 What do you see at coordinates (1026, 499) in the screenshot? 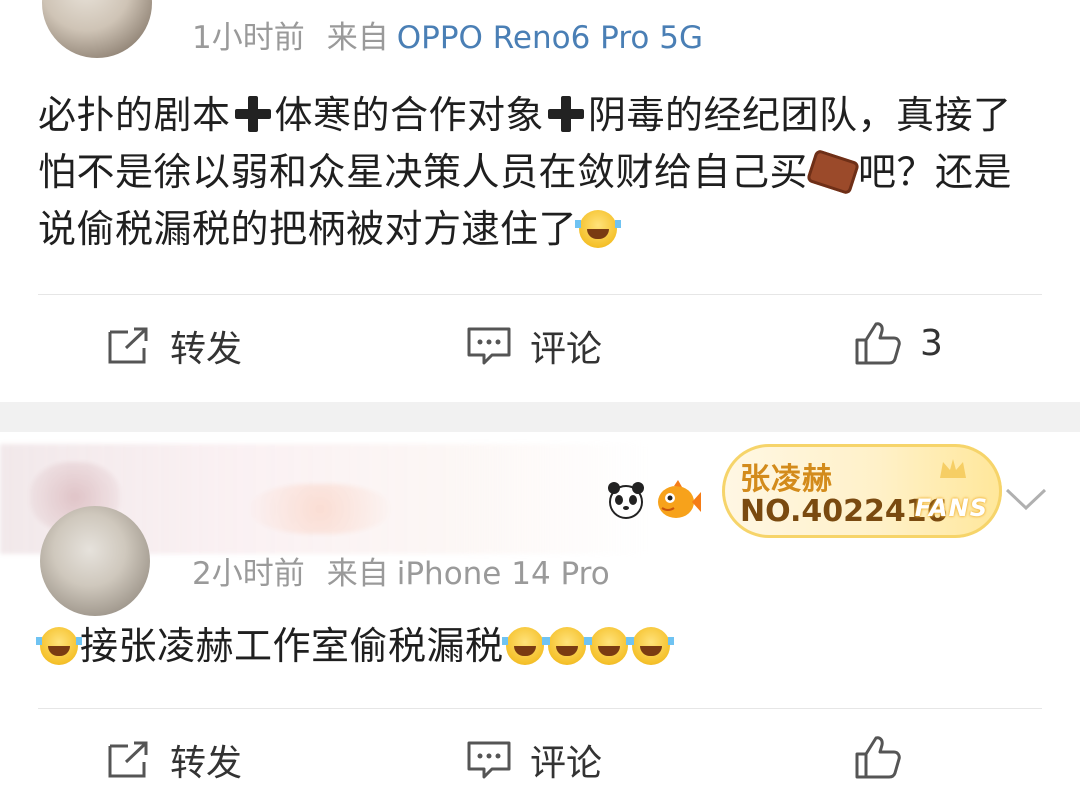
I see `chevron-down-icon` at bounding box center [1026, 499].